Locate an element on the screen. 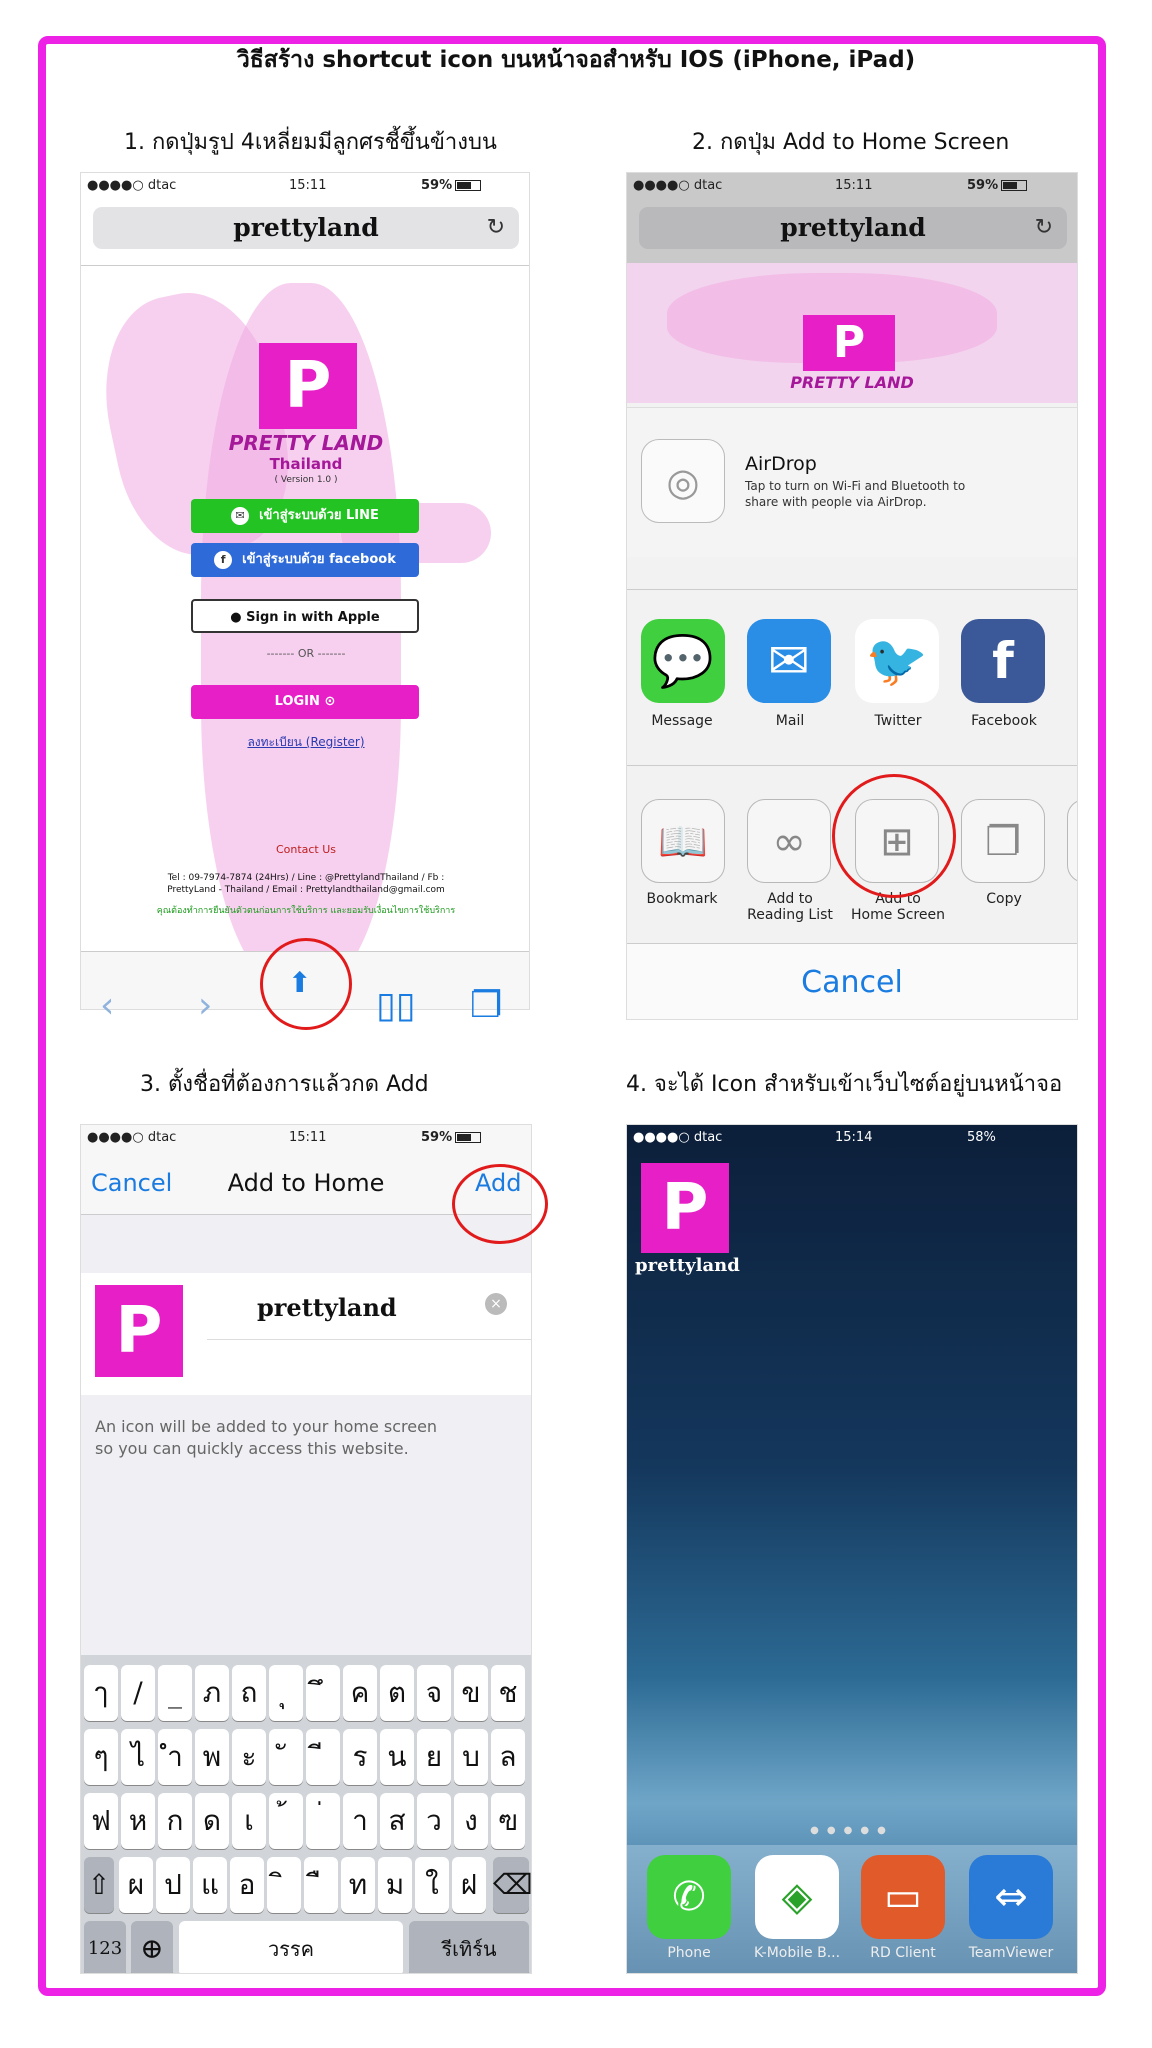  key: ไ is located at coordinates (138, 1757).